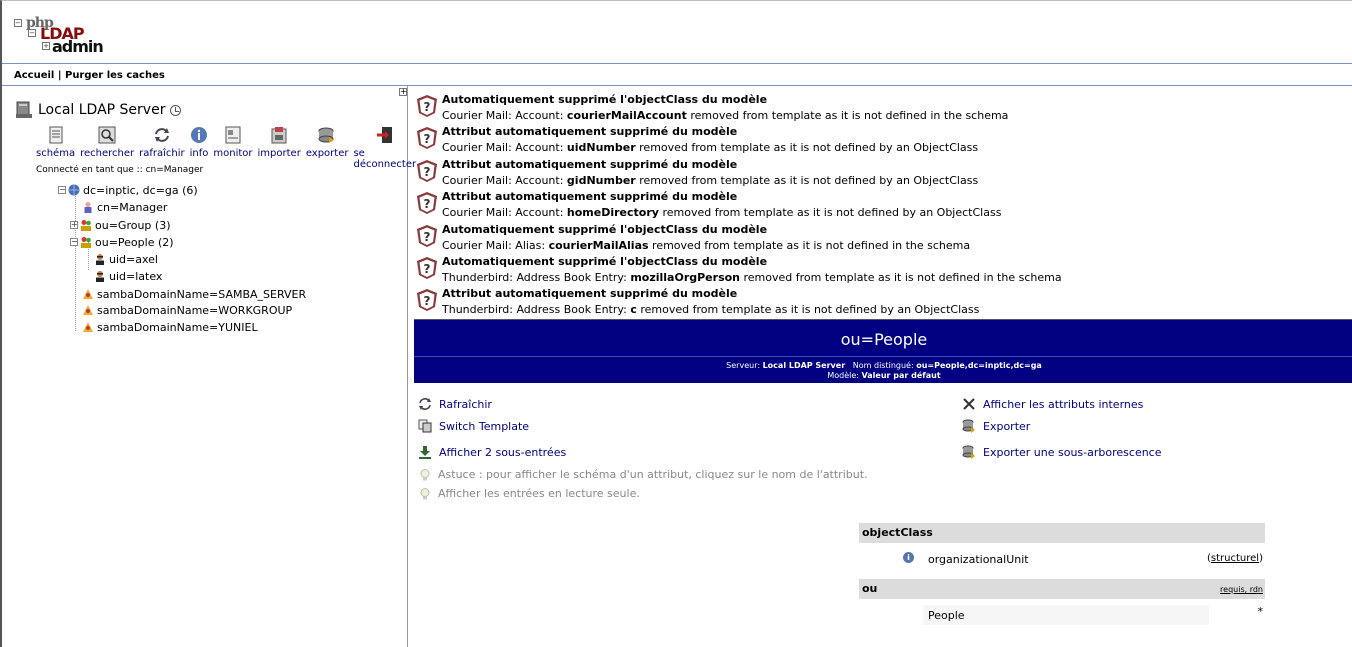  I want to click on tree-node-label: ou=Group (3), so click(133, 225).